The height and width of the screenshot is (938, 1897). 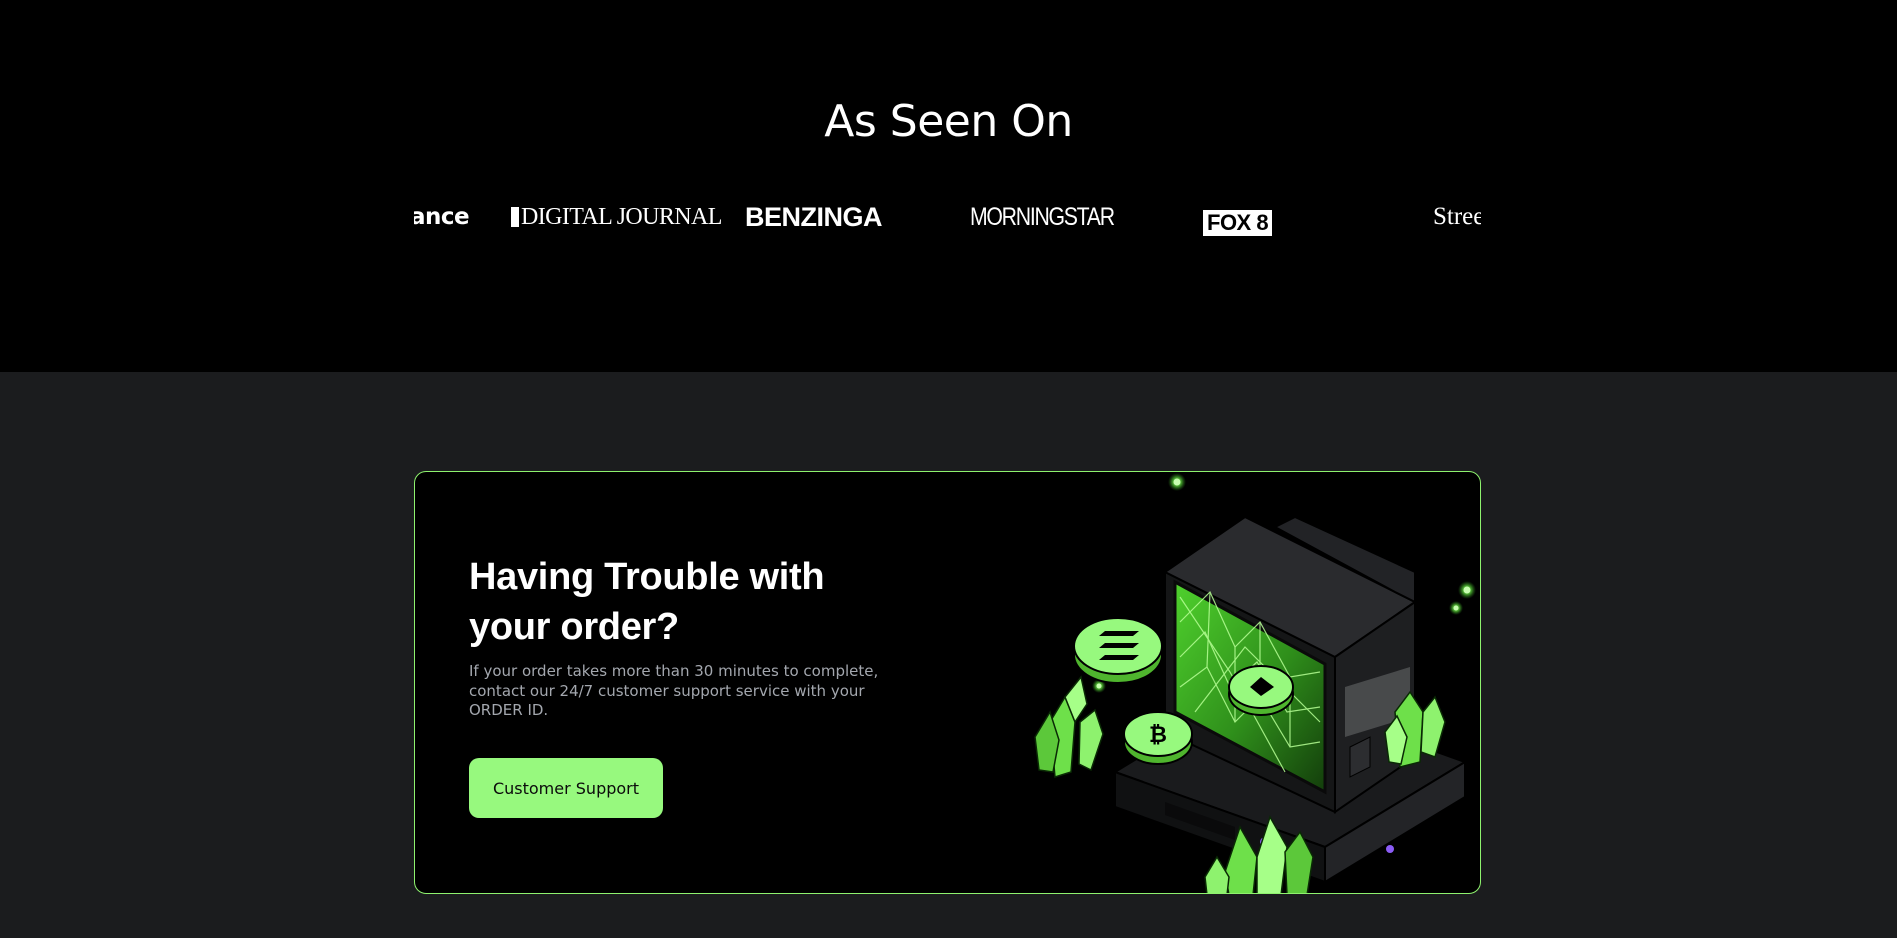 I want to click on logo-fox8-text: FOX 8, so click(x=1238, y=223).